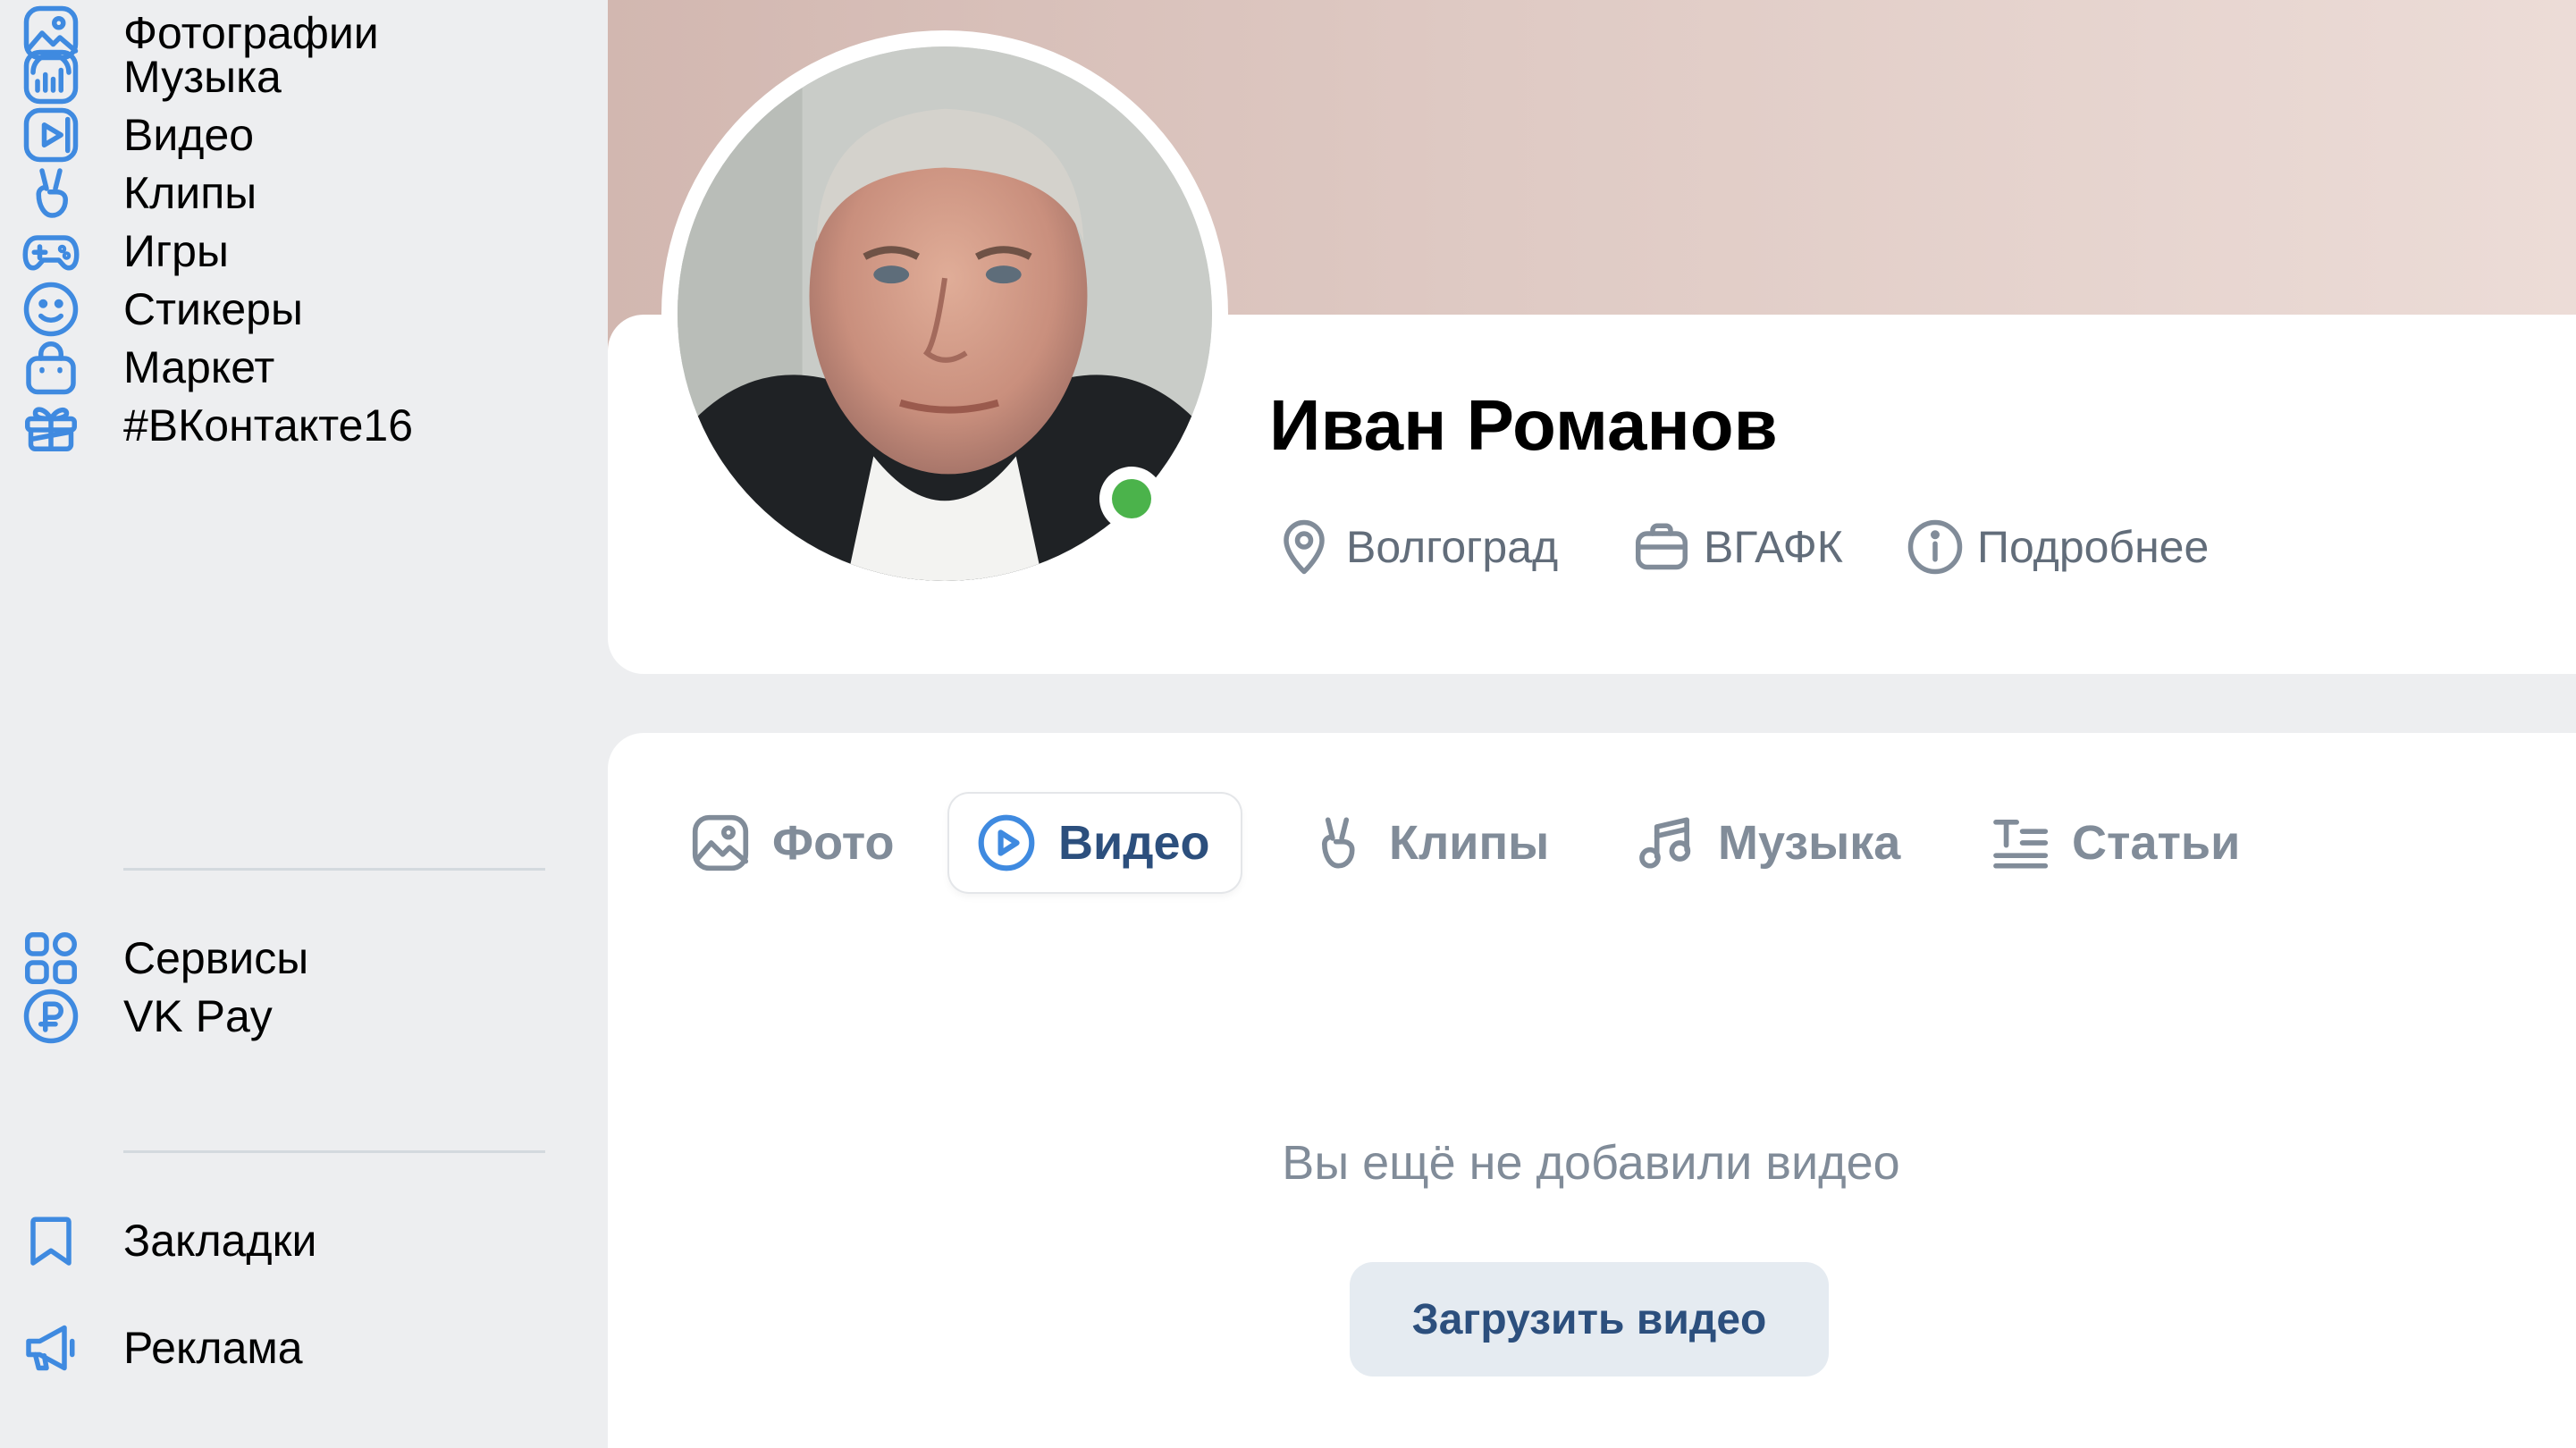 Image resolution: width=2576 pixels, height=1448 pixels. I want to click on tab-music: Музыка, so click(1767, 843).